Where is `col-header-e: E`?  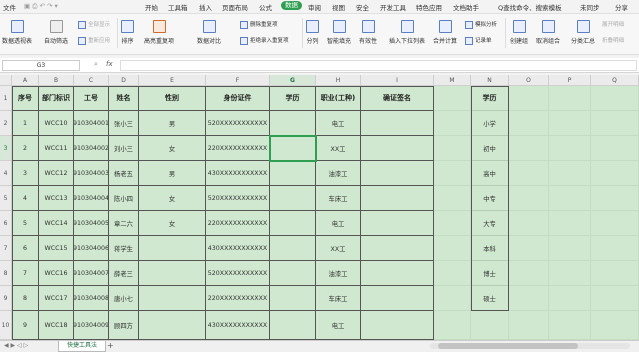
col-header-e: E is located at coordinates (172, 80).